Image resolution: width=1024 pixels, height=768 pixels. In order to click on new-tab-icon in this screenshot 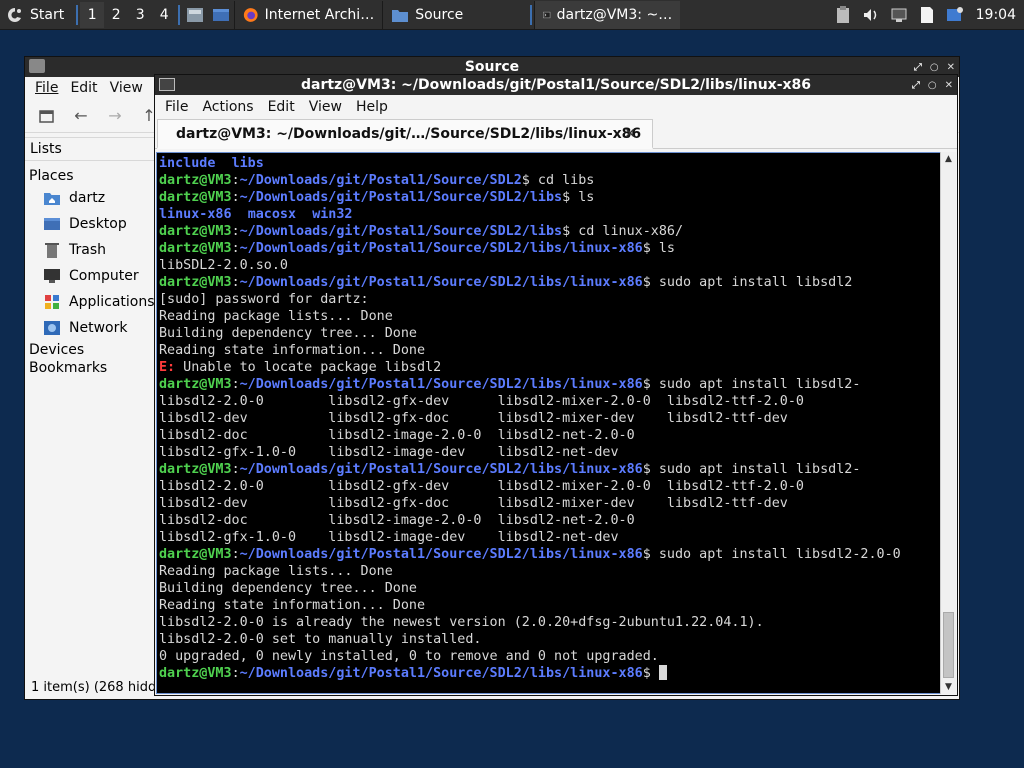, I will do `click(47, 116)`.